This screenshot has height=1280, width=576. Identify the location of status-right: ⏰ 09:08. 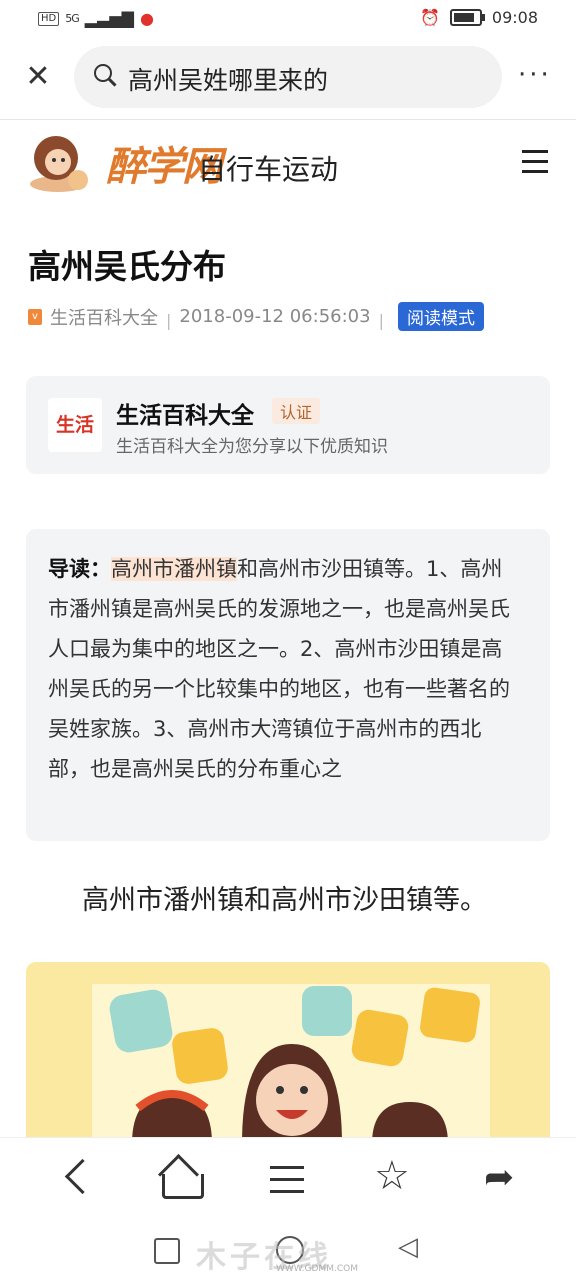
(479, 17).